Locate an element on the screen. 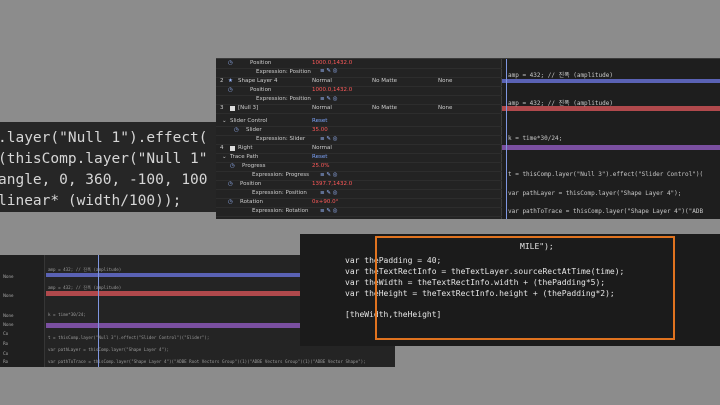 This screenshot has height=405, width=720. code-line: .layer("Null 1").effect( is located at coordinates (104, 138).